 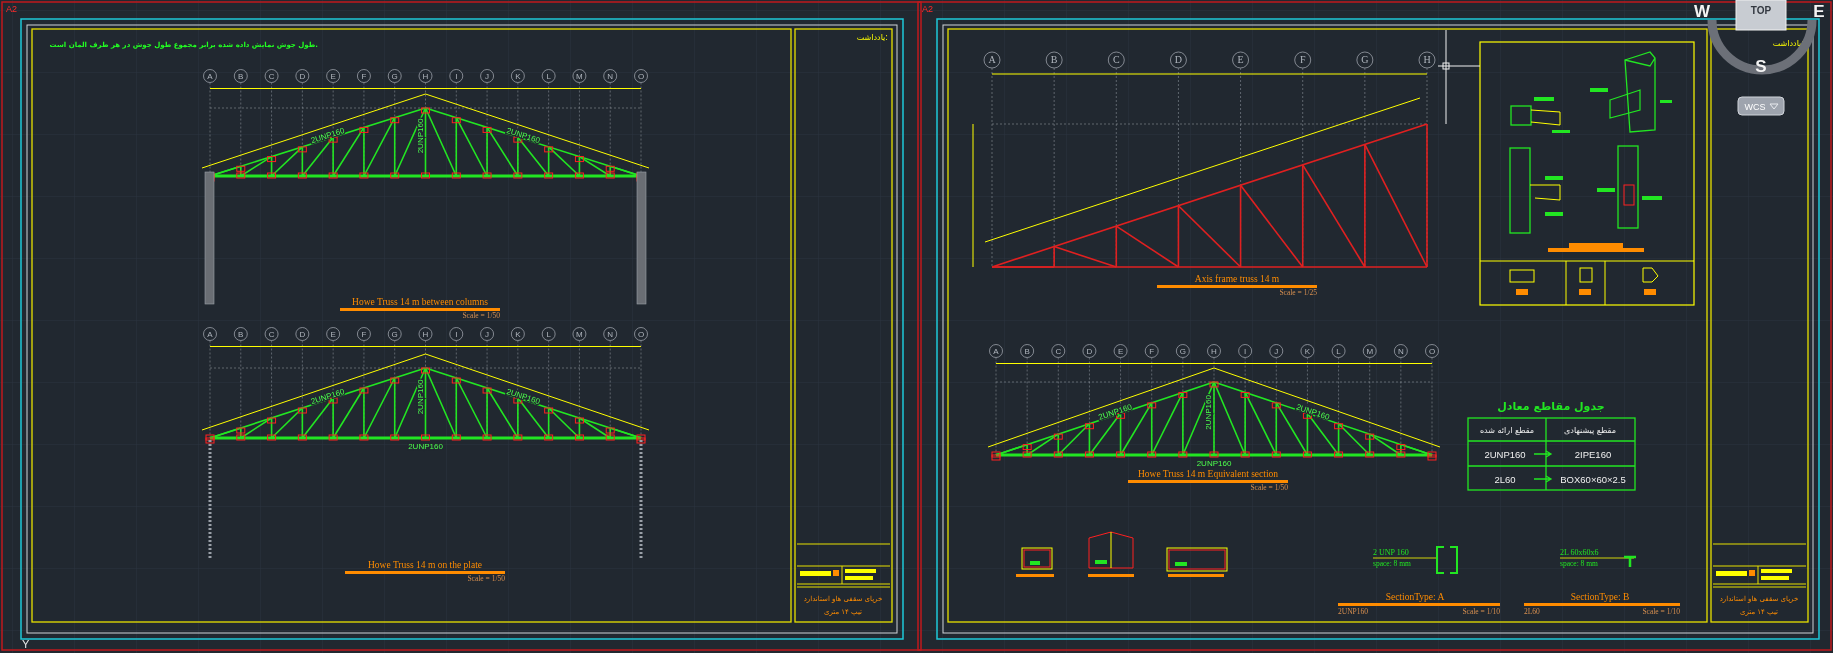 What do you see at coordinates (1391, 552) in the screenshot?
I see `profile-label: 2 UNP 160` at bounding box center [1391, 552].